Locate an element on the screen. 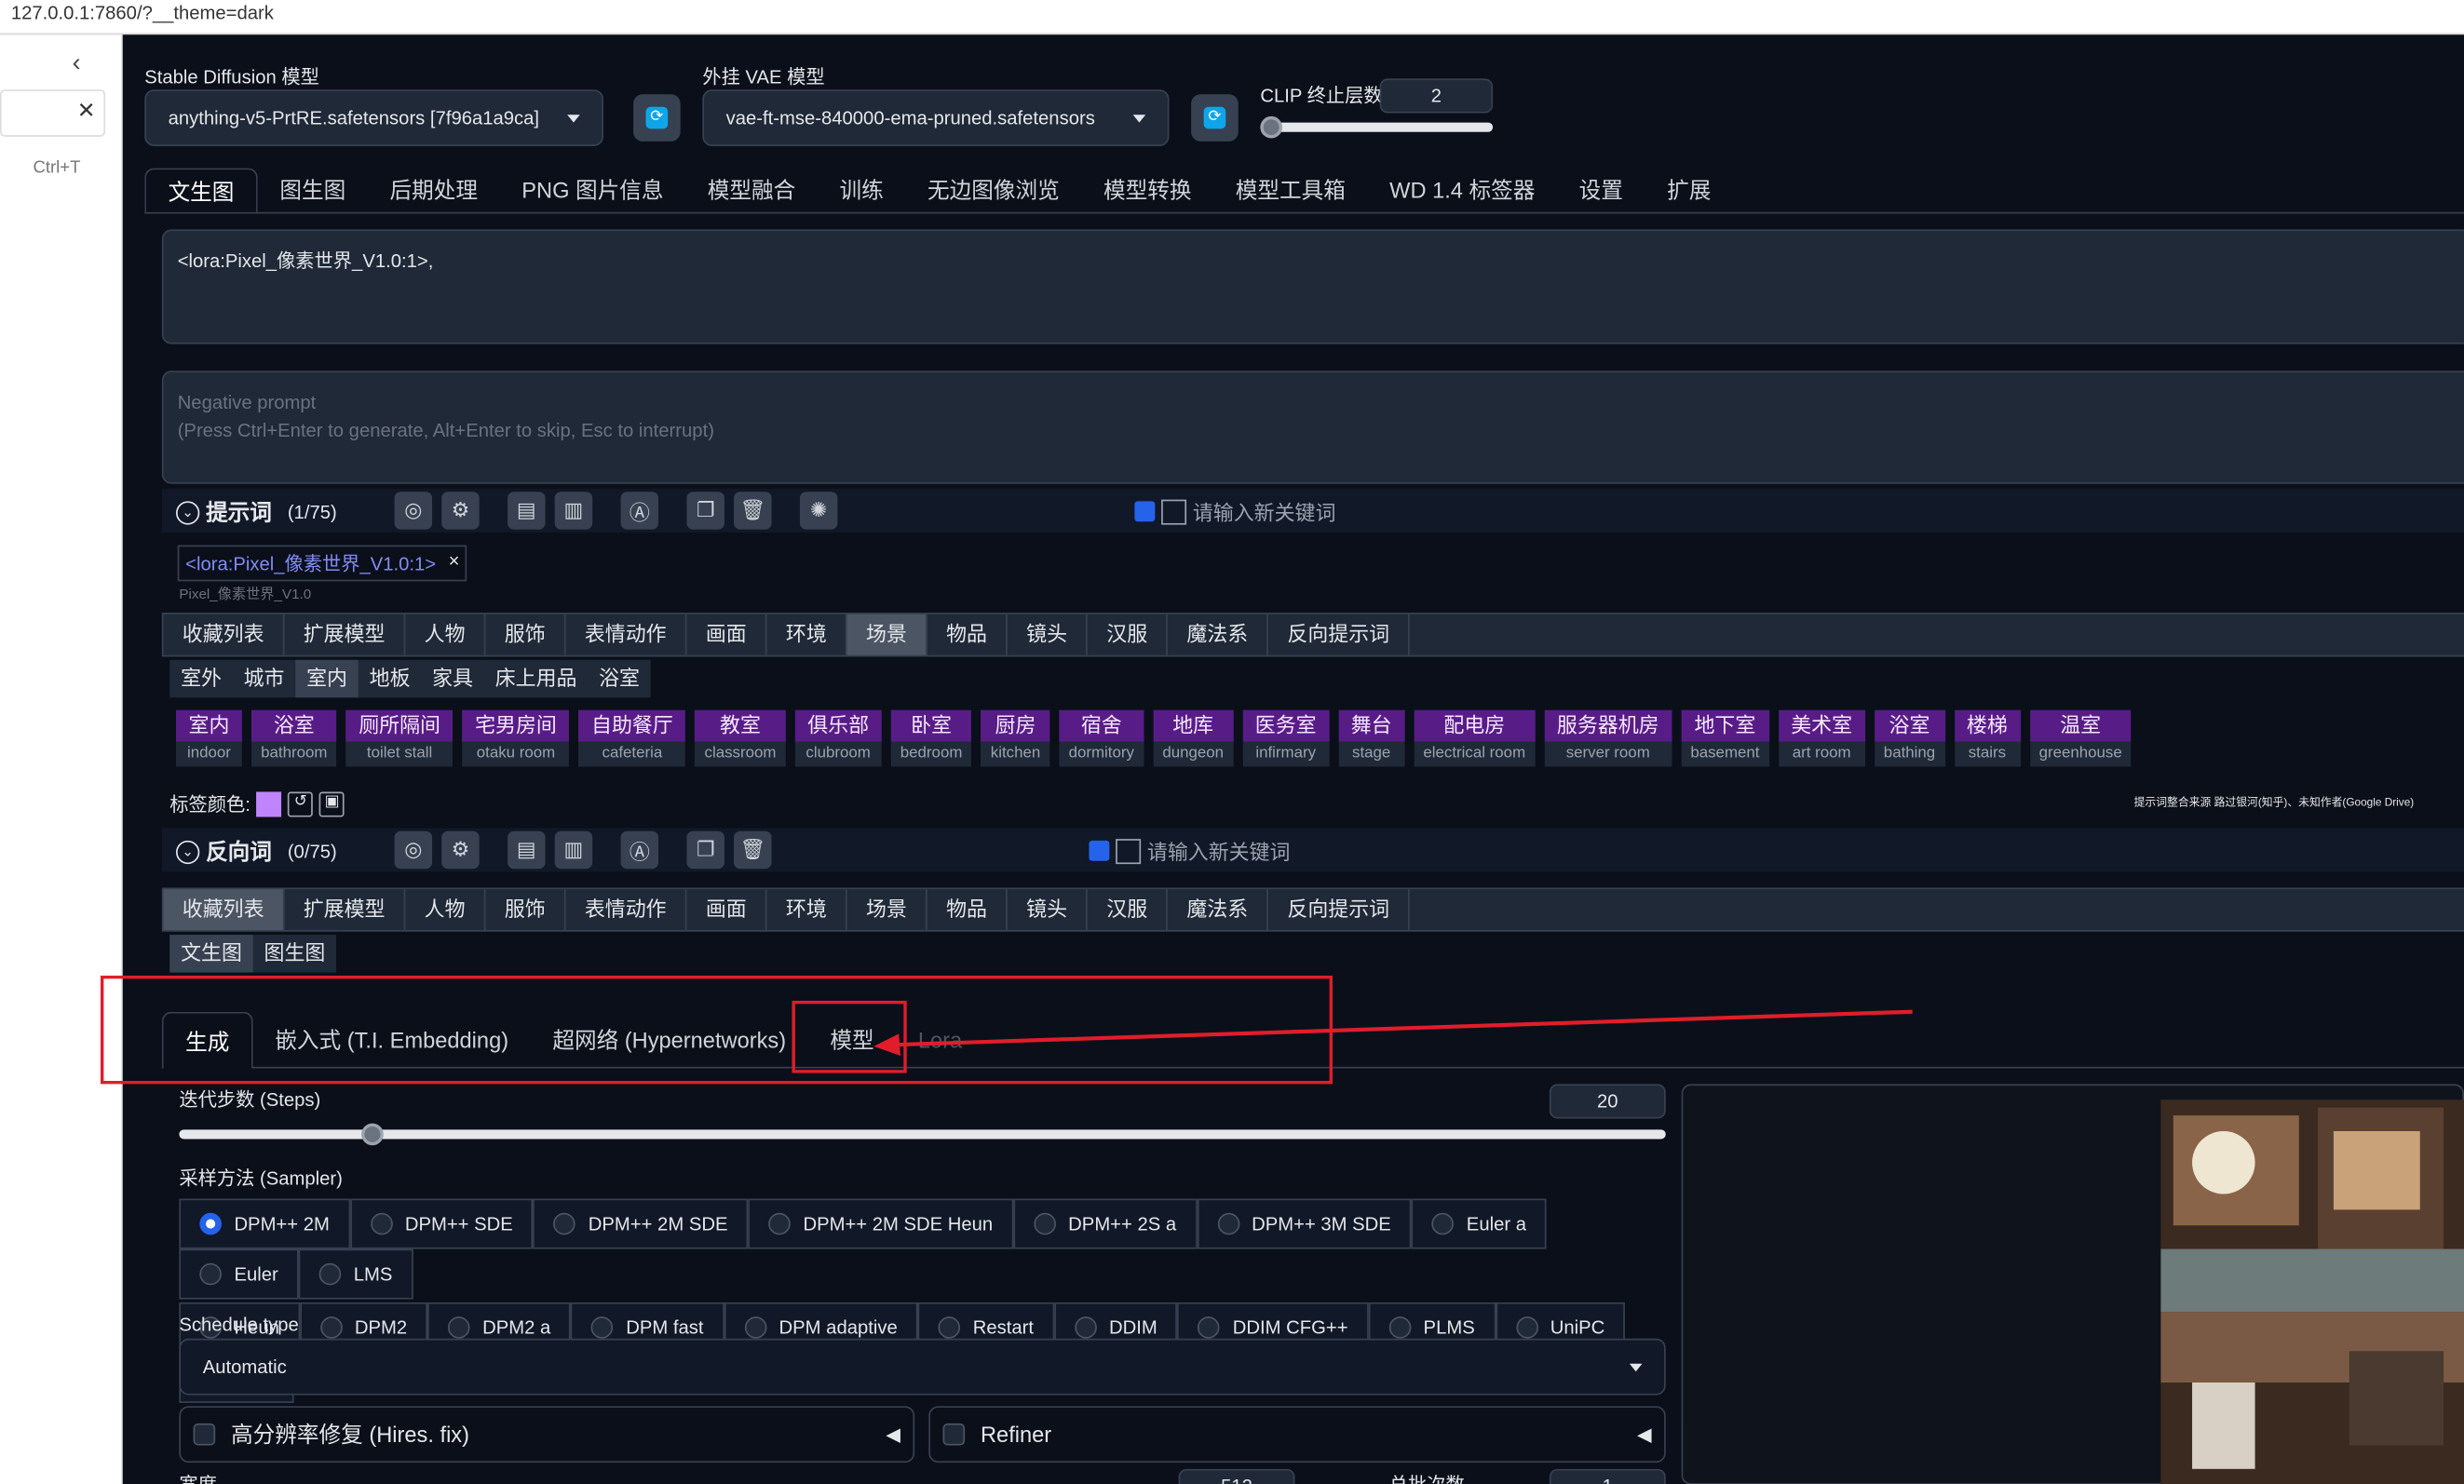 Image resolution: width=2464 pixels, height=1484 pixels. tag-button: 服务器机房 server room is located at coordinates (1608, 738).